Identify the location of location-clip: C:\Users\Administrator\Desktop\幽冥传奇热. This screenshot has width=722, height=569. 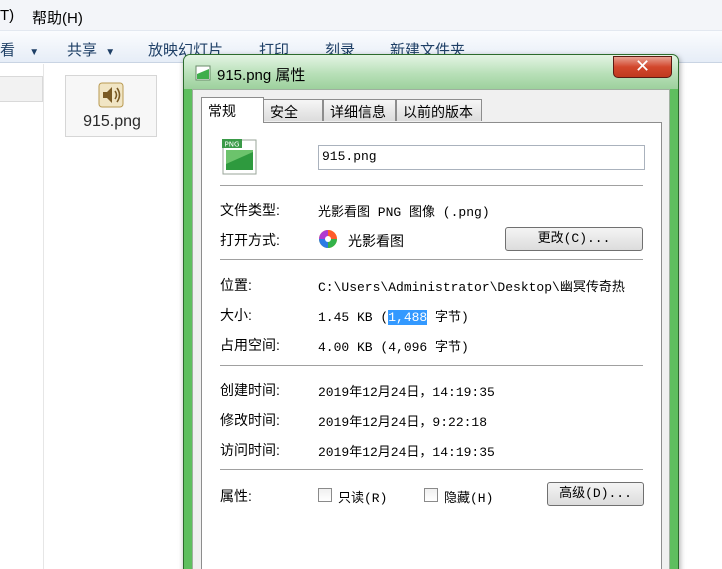
(481, 285).